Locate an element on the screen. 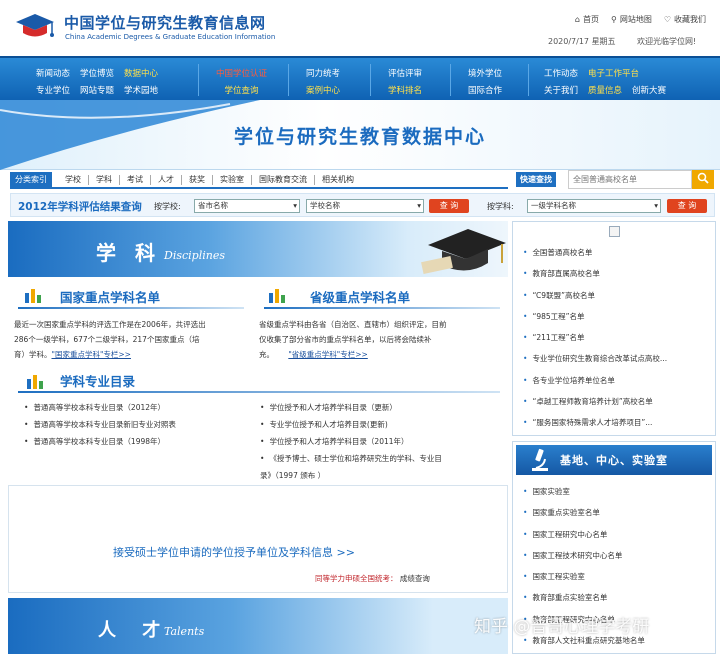 The image size is (720, 654). bar-chart-icon is located at coordinates (277, 296).